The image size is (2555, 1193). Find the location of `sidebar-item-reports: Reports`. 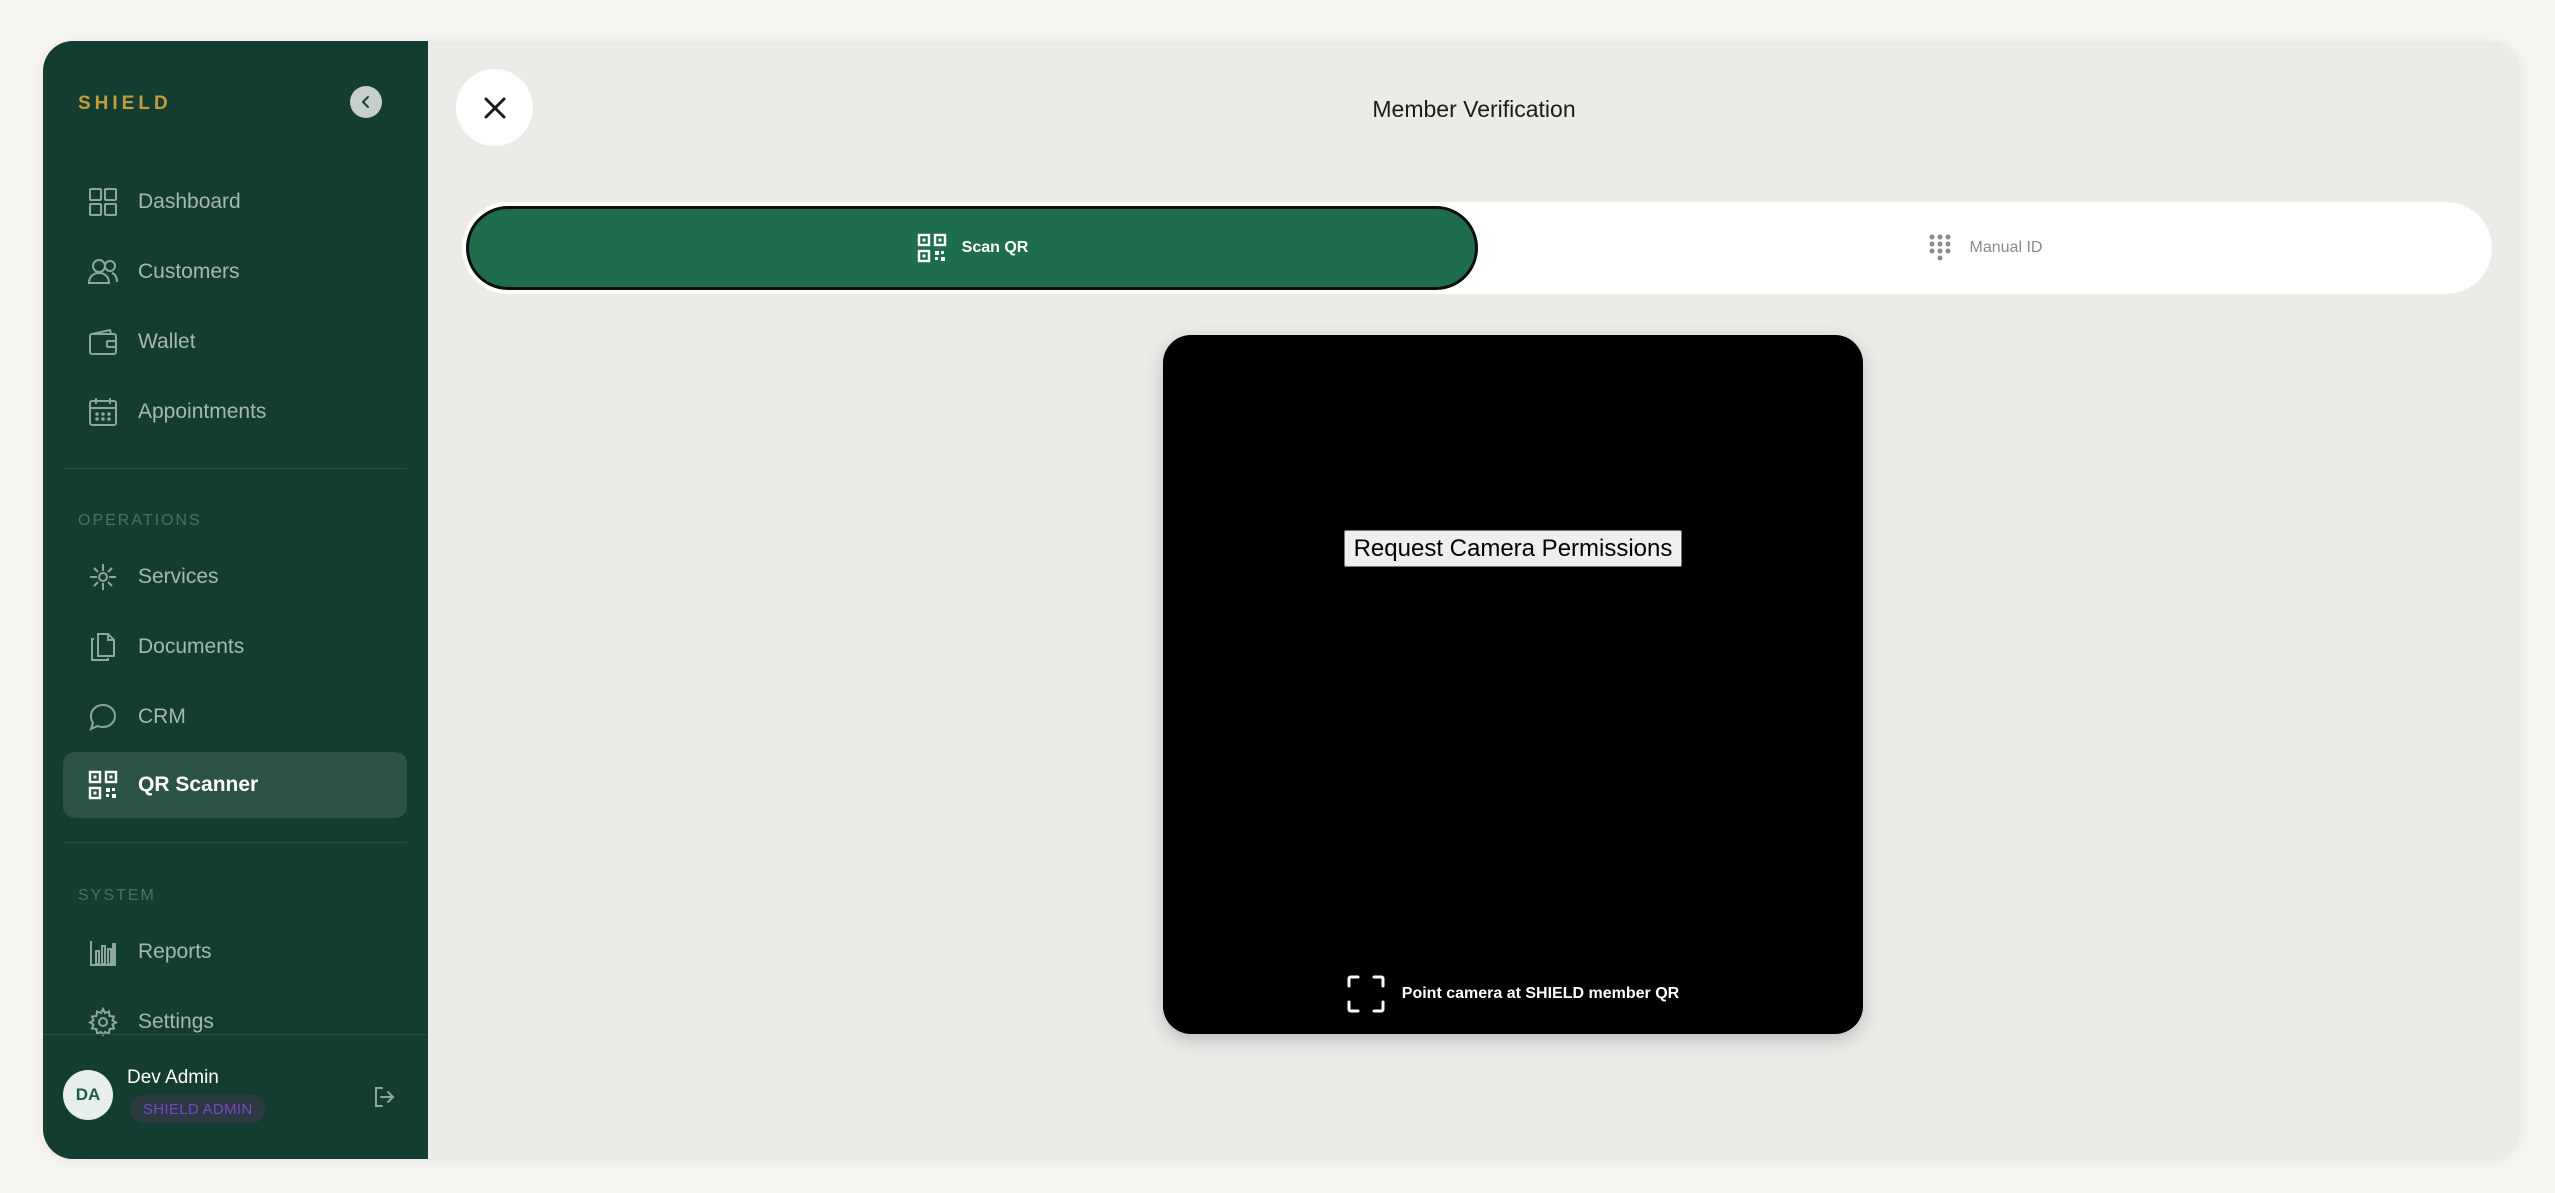

sidebar-item-reports: Reports is located at coordinates (235, 952).